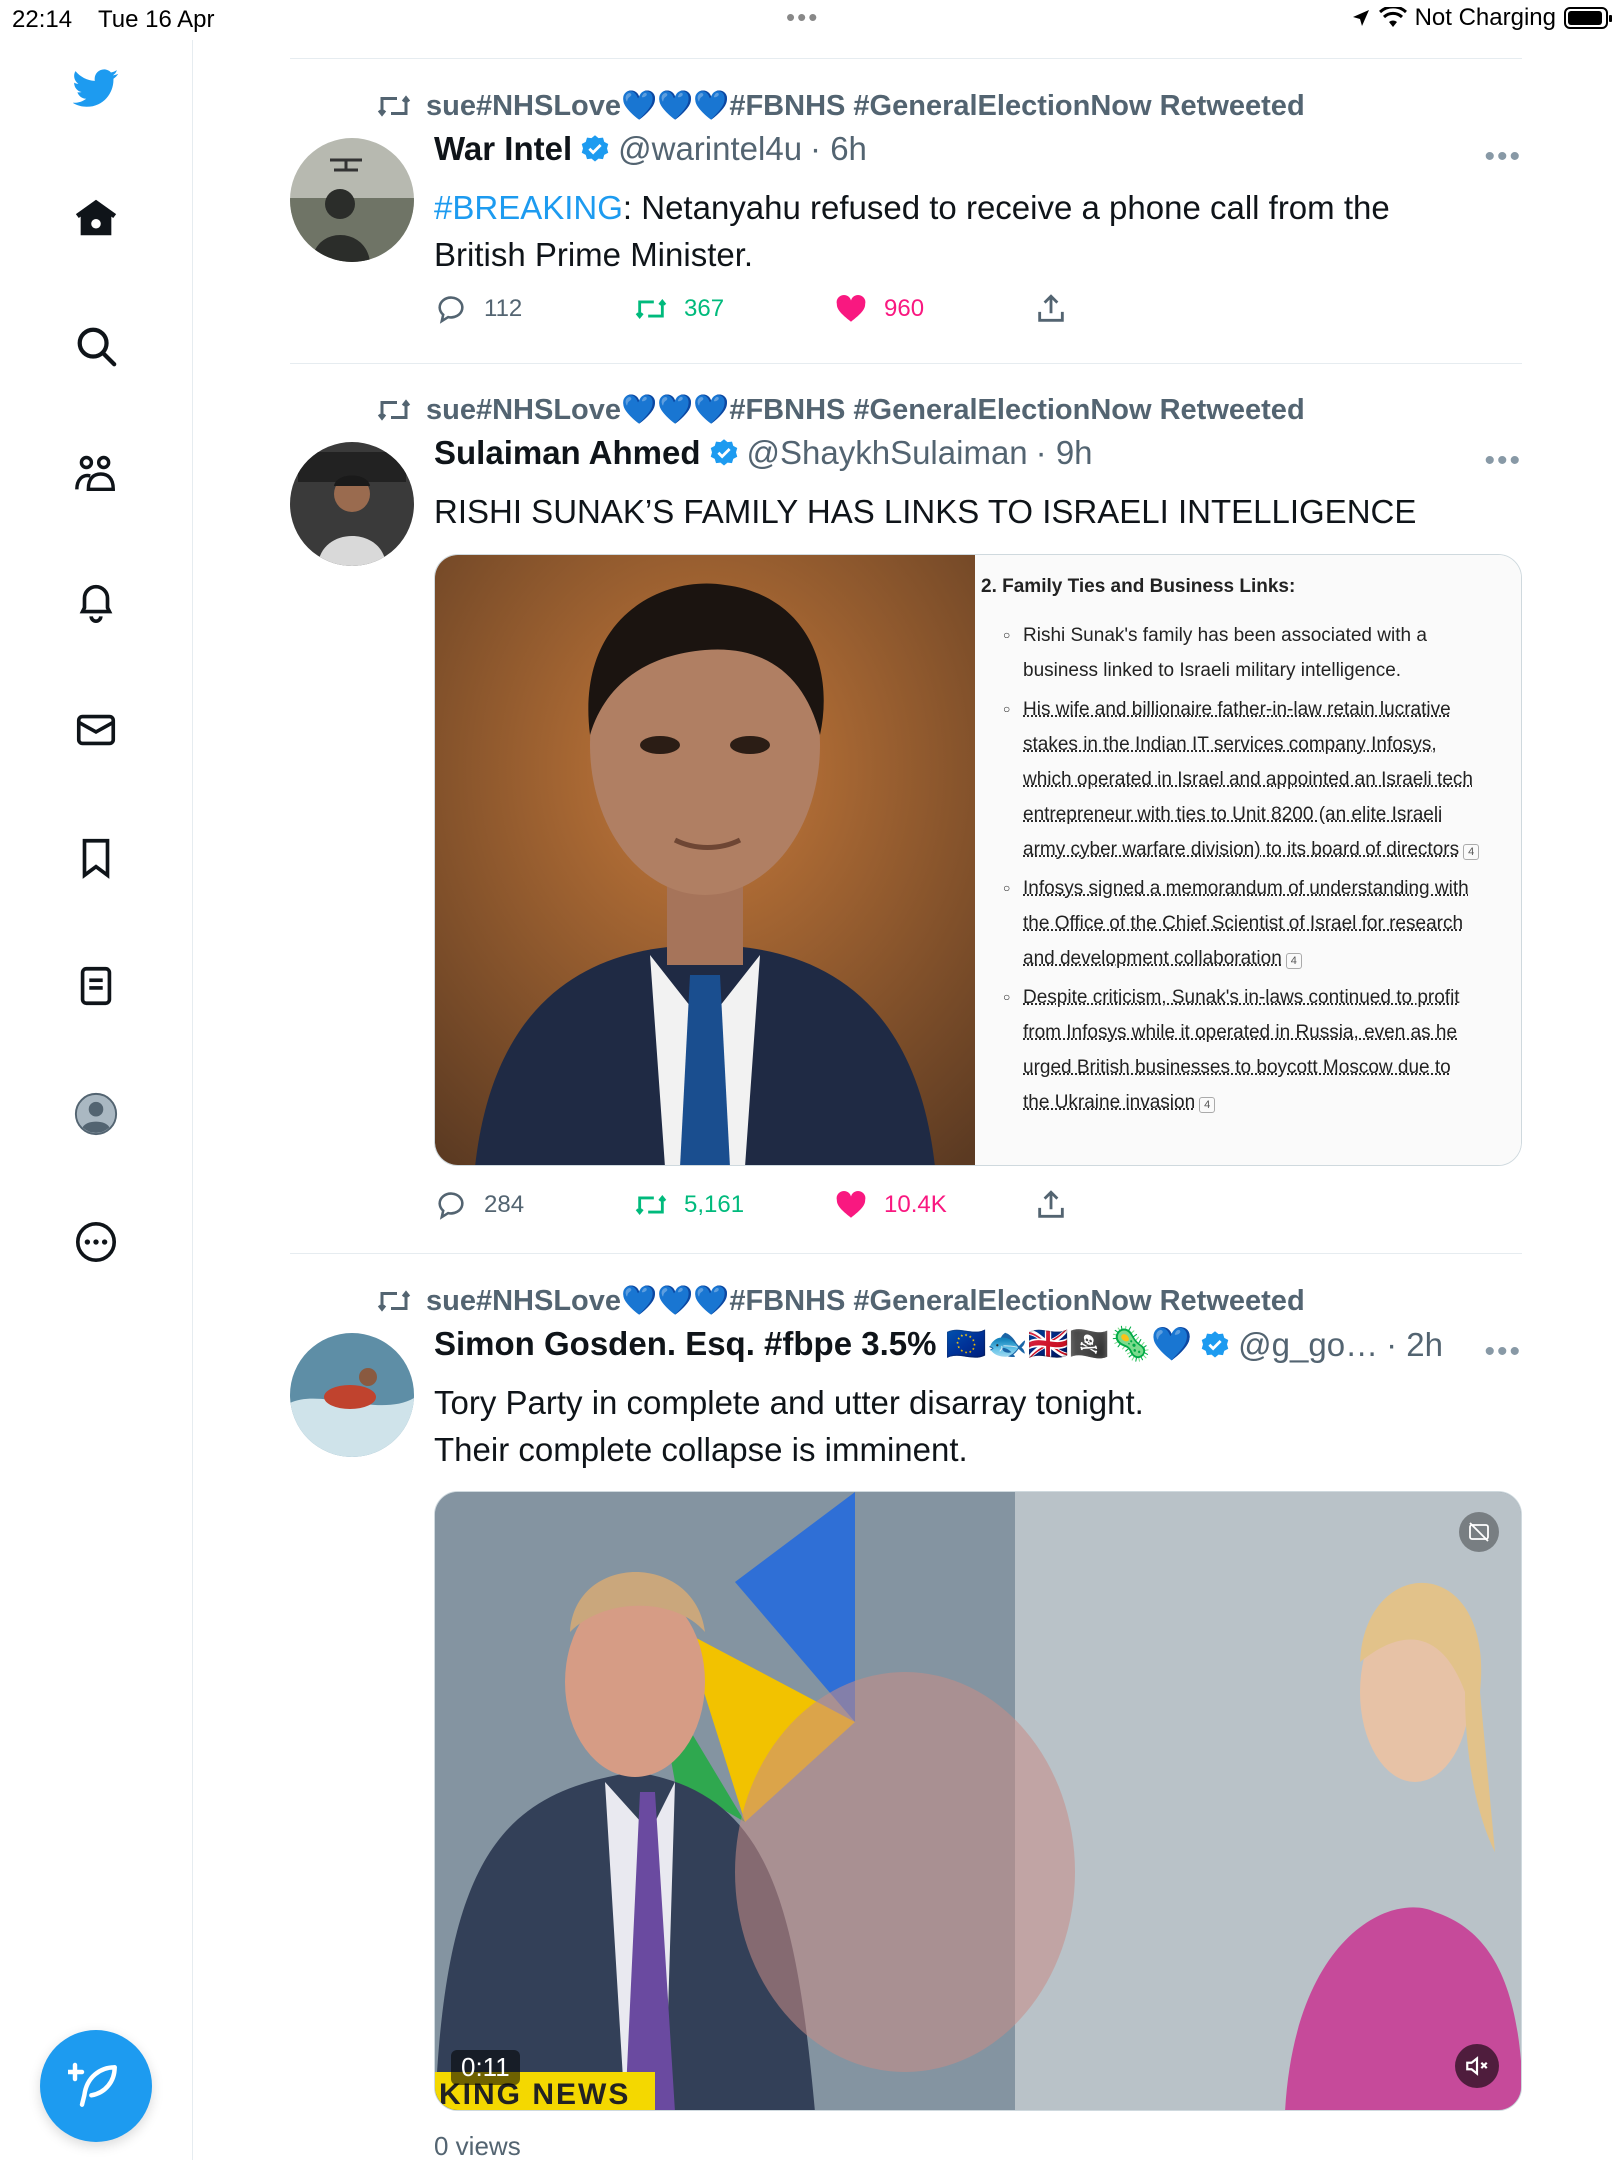 Image resolution: width=1620 pixels, height=2160 pixels. I want to click on more-circle-icon, so click(96, 1242).